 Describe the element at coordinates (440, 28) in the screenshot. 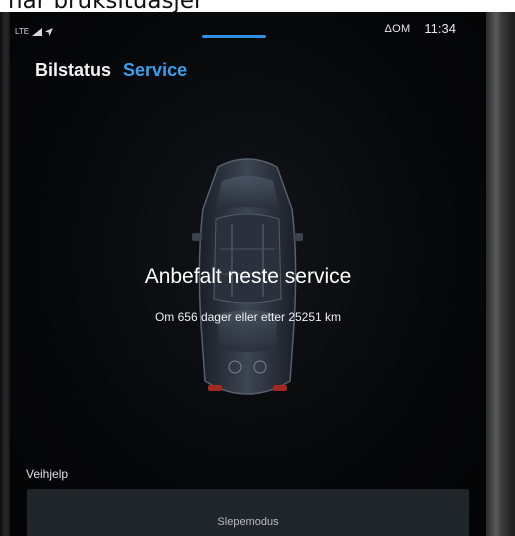

I see `clock: 11:34` at that location.